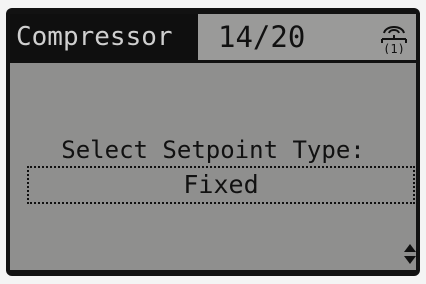 The image size is (426, 284). I want to click on setpoint-type-prompt: Select Setpoint Type:, so click(213, 150).